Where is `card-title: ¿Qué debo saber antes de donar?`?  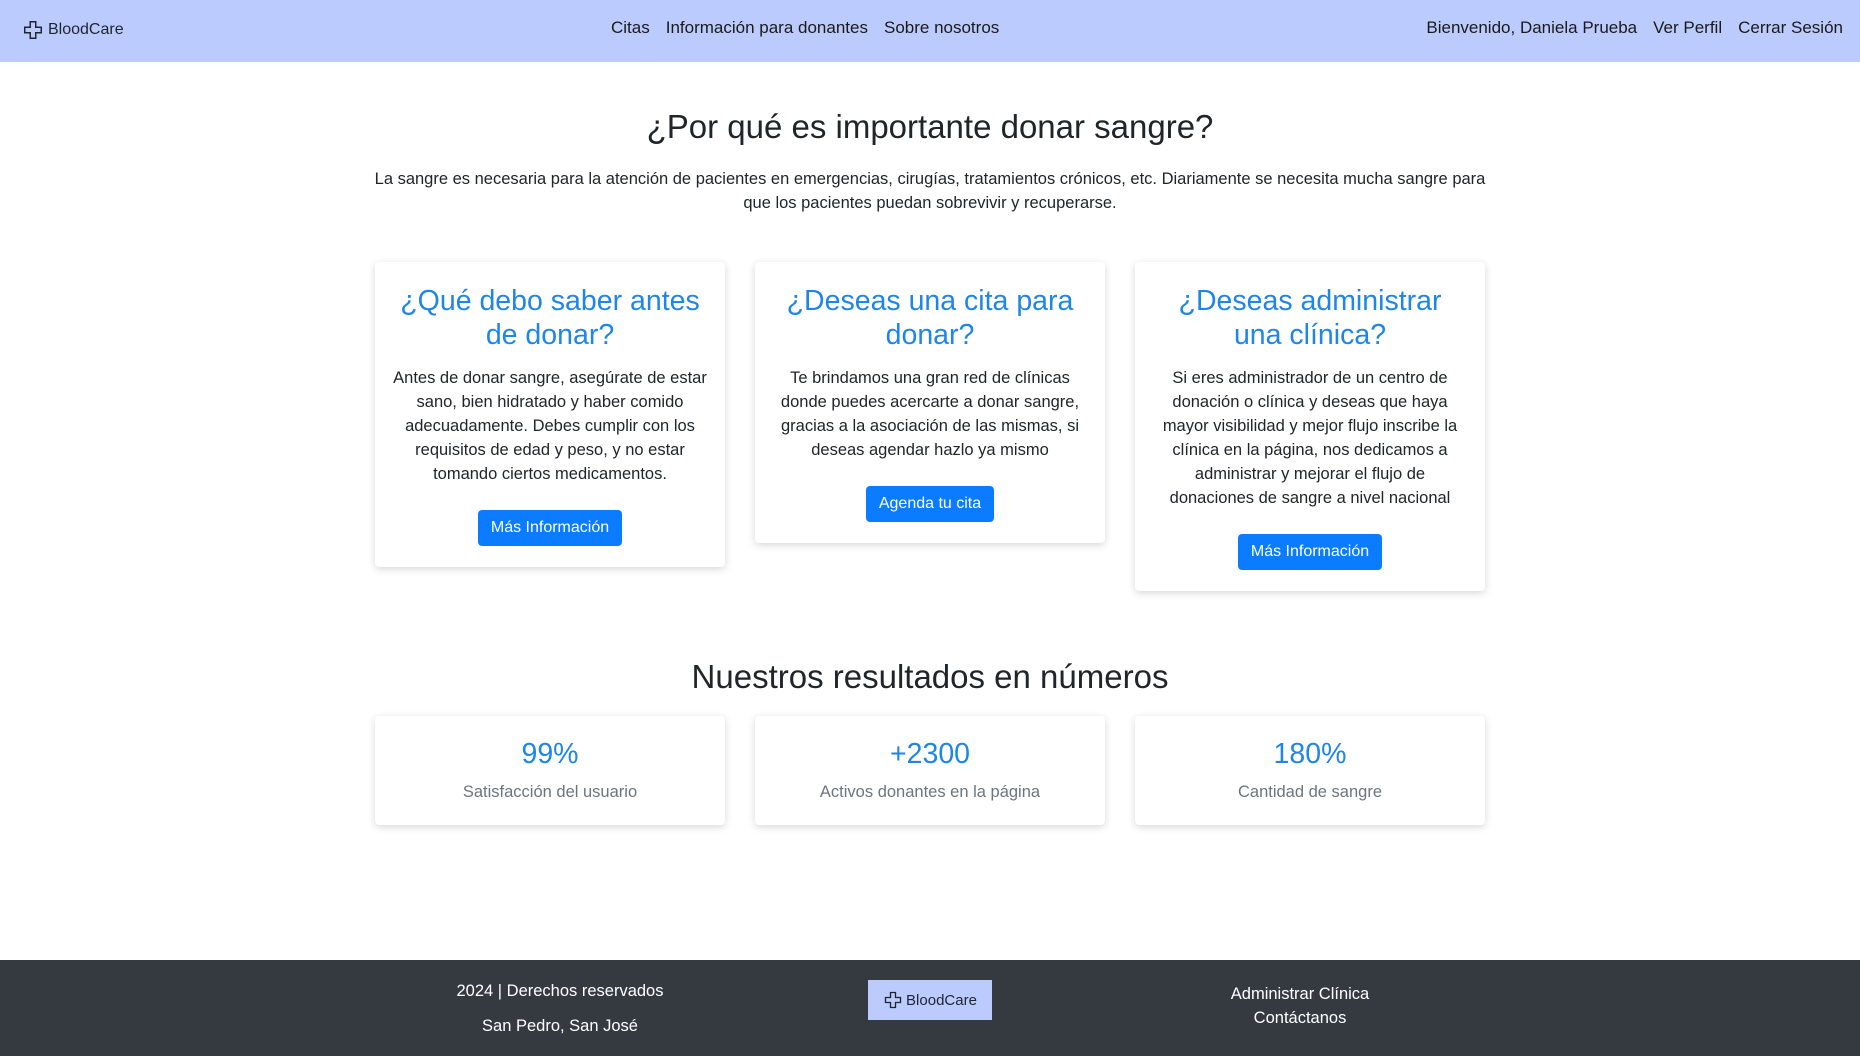
card-title: ¿Qué debo saber antes de donar? is located at coordinates (550, 318).